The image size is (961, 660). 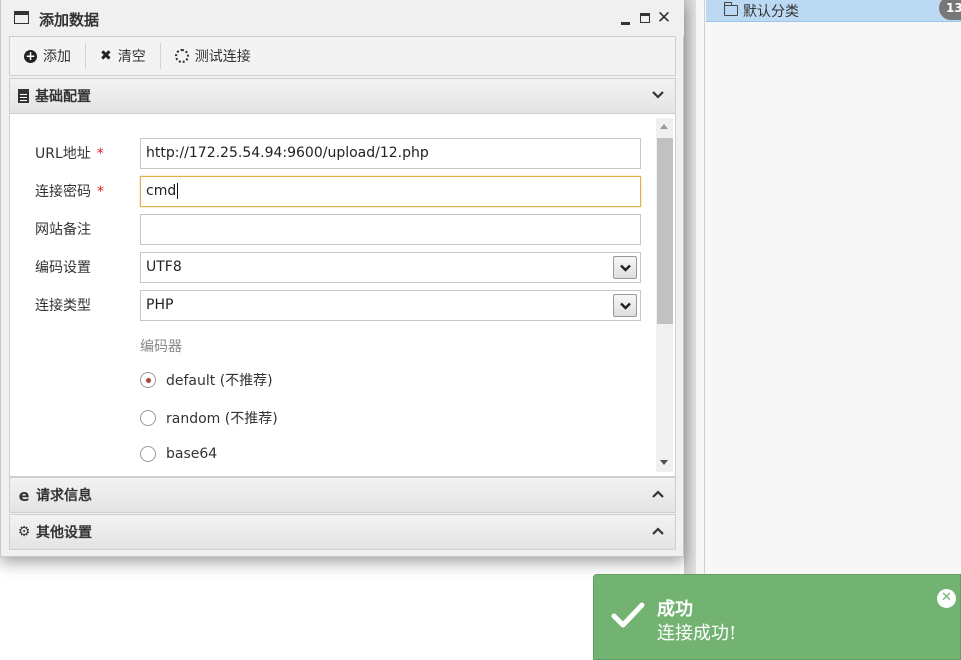 What do you see at coordinates (64, 533) in the screenshot?
I see `section-other-title: 其他设置` at bounding box center [64, 533].